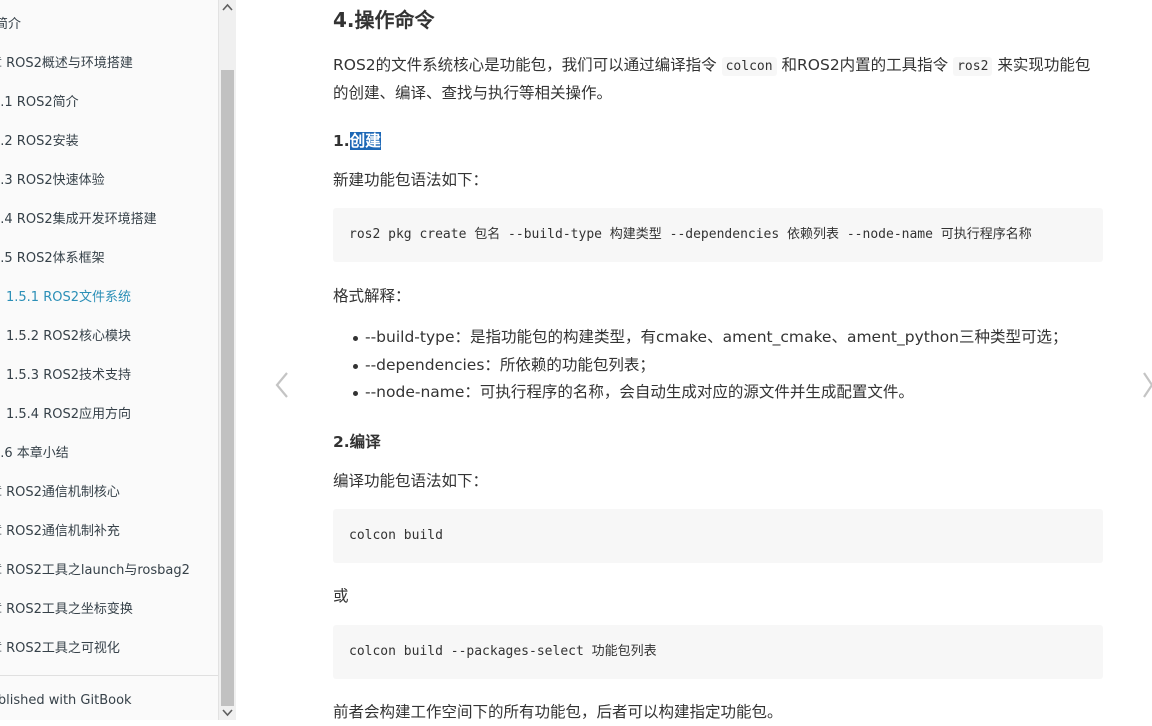 This screenshot has width=1152, height=726. What do you see at coordinates (66, 610) in the screenshot?
I see `sidebar-item-chapter5: 章 ROS2工具之坐标变换` at bounding box center [66, 610].